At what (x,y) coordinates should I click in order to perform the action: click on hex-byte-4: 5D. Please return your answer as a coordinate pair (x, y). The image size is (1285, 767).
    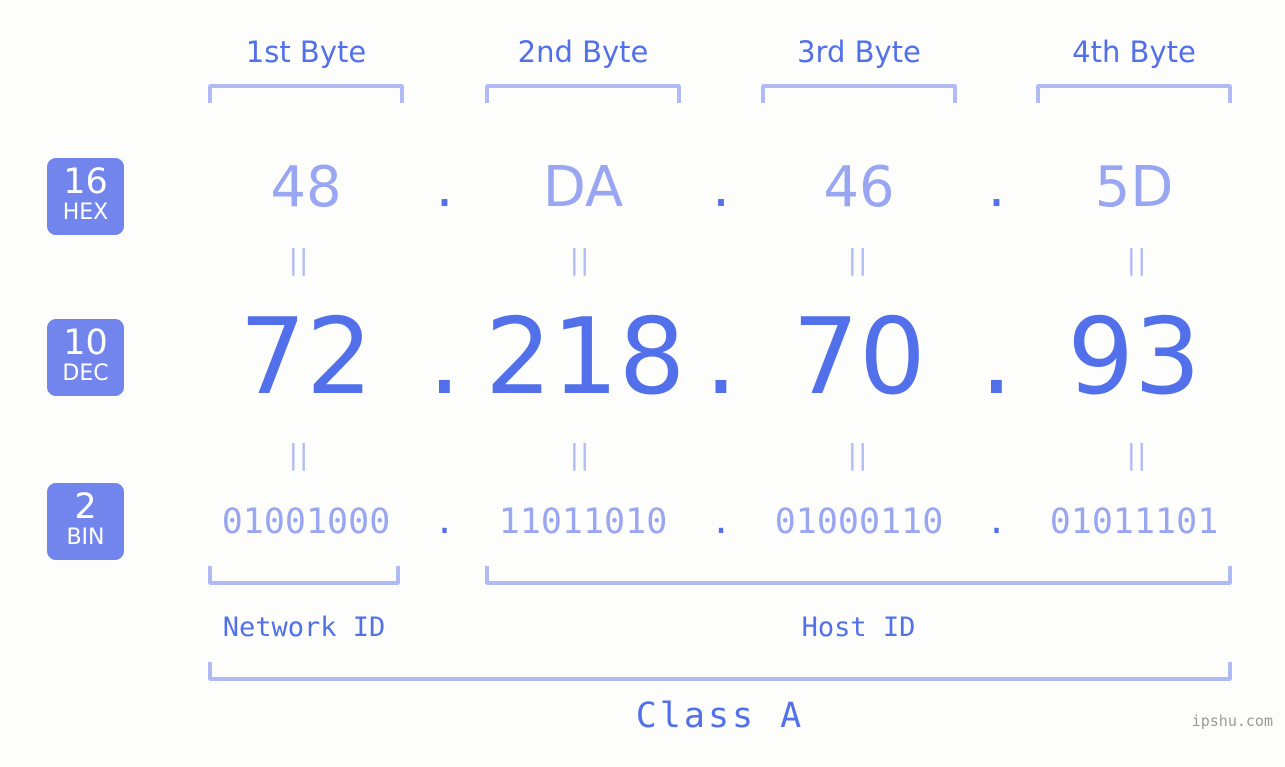
    Looking at the image, I should click on (1134, 187).